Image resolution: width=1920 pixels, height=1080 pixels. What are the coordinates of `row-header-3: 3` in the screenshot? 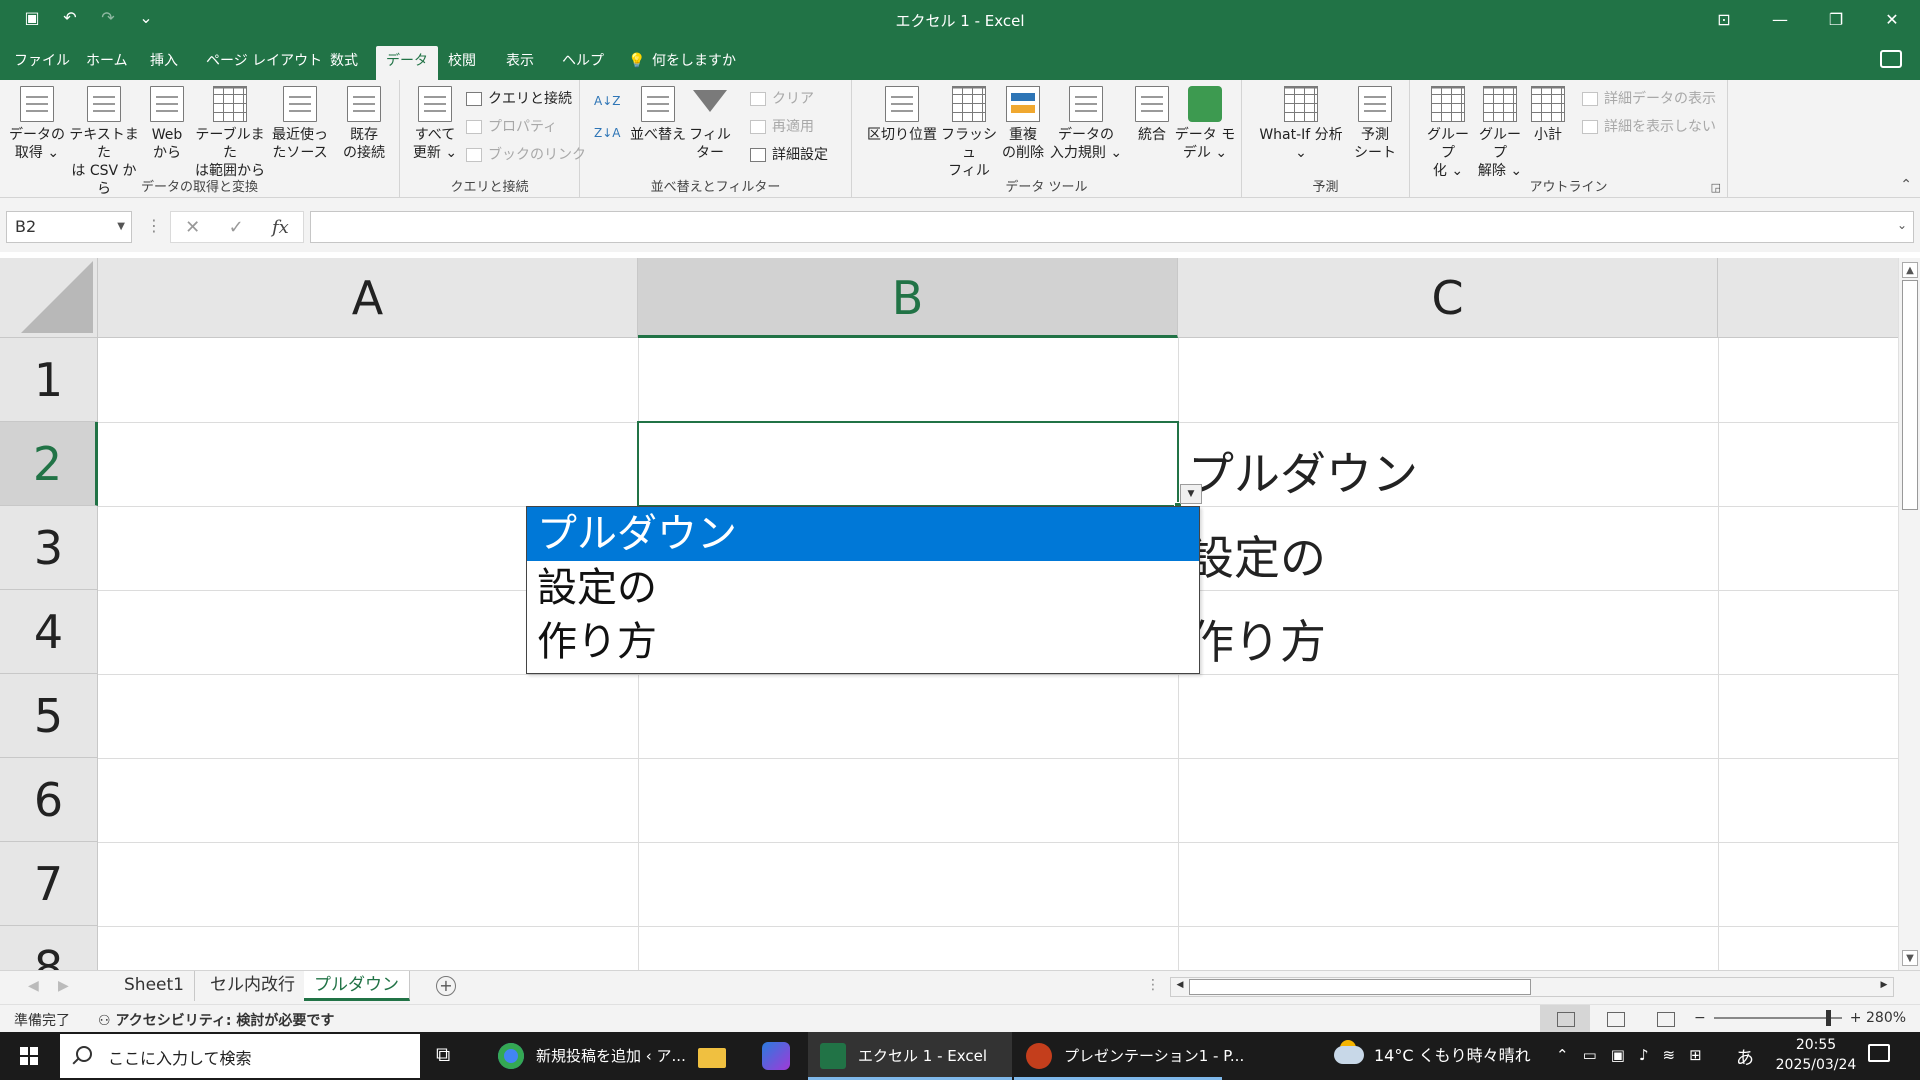 It's located at (49, 548).